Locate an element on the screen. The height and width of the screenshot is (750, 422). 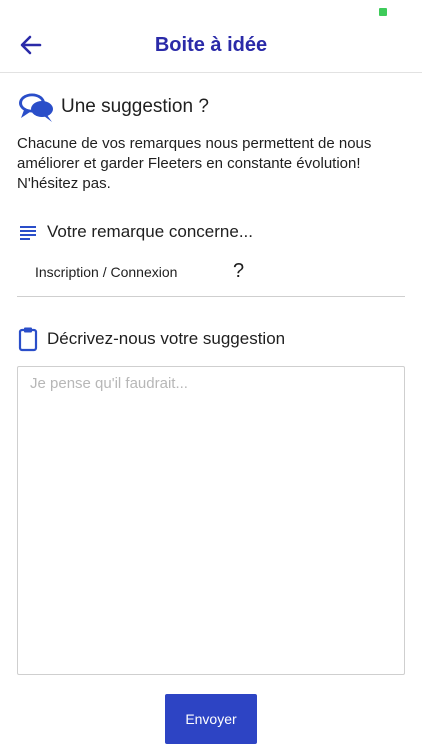
description-heading: Décrivez-nous votre suggestion is located at coordinates (151, 339).